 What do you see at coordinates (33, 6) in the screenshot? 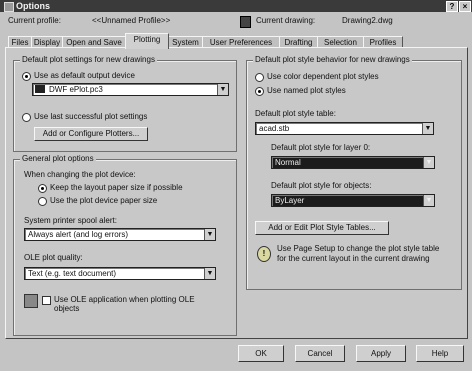
I see `window-title: Options` at bounding box center [33, 6].